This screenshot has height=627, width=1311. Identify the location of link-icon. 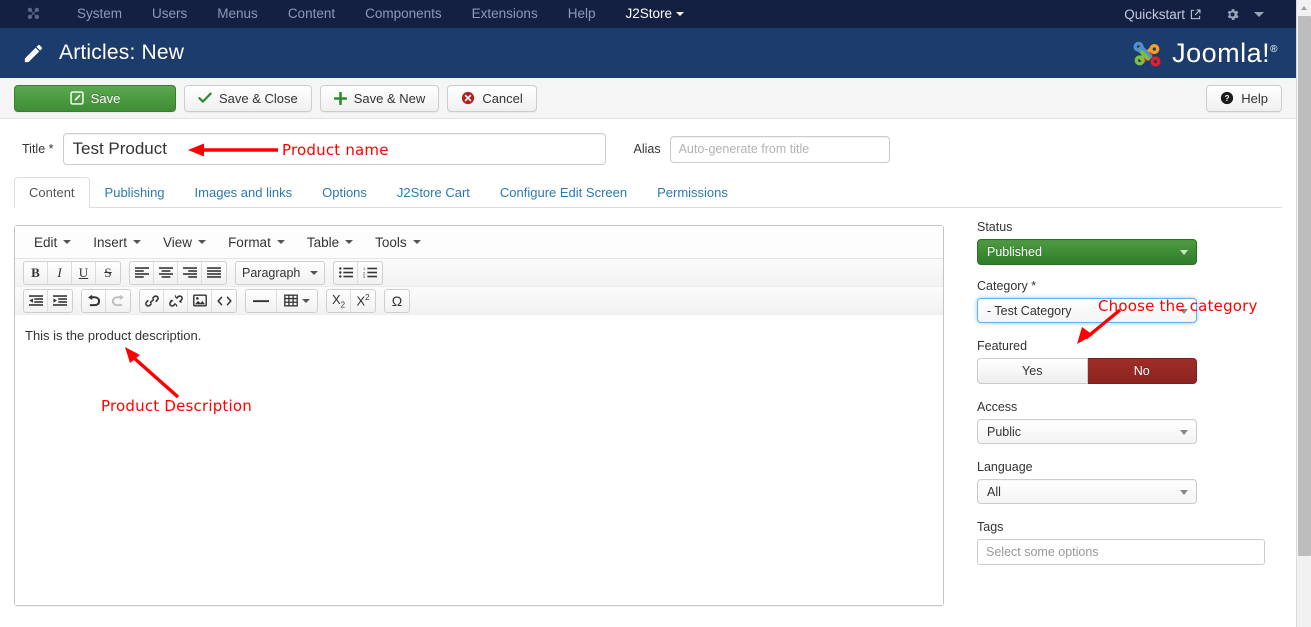
(152, 300).